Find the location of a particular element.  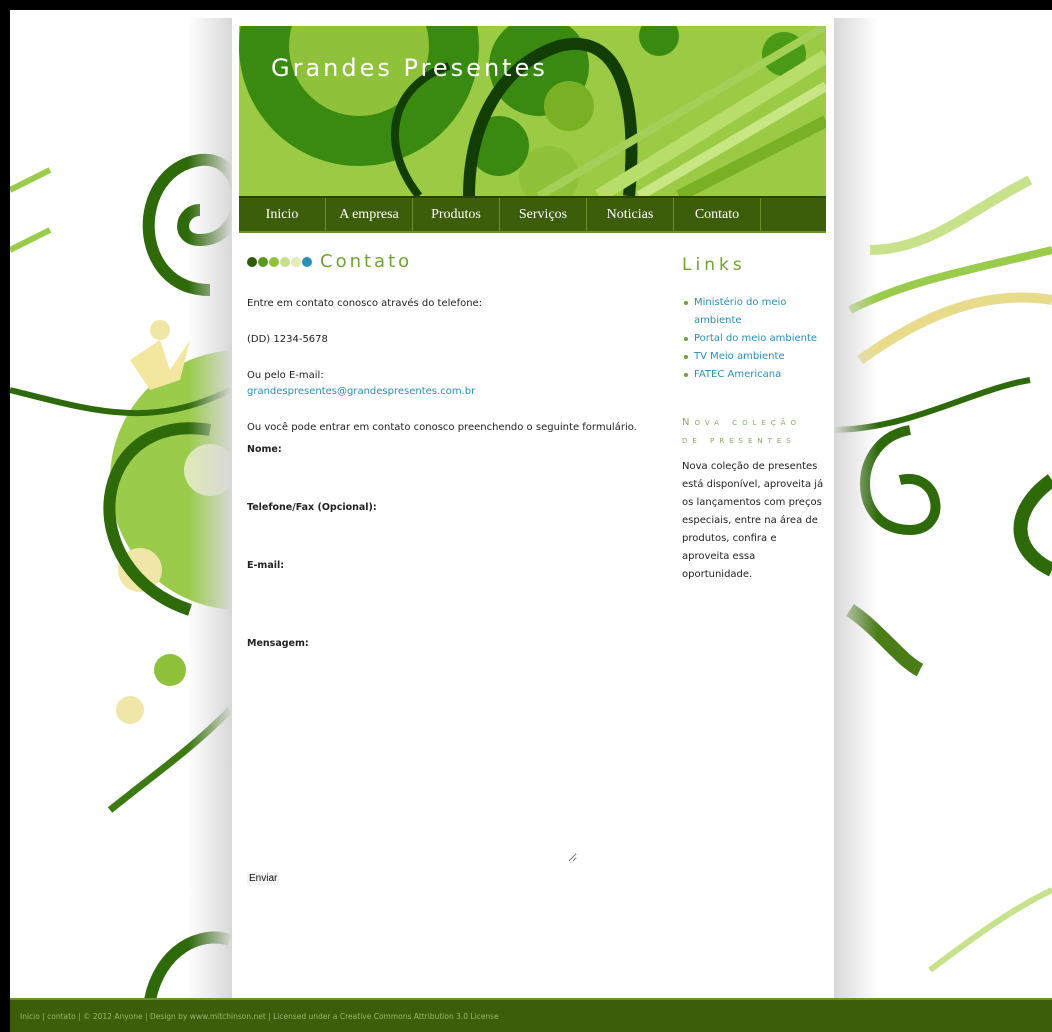

link-ministerio: Ministério do meio ambiente is located at coordinates (754, 312).